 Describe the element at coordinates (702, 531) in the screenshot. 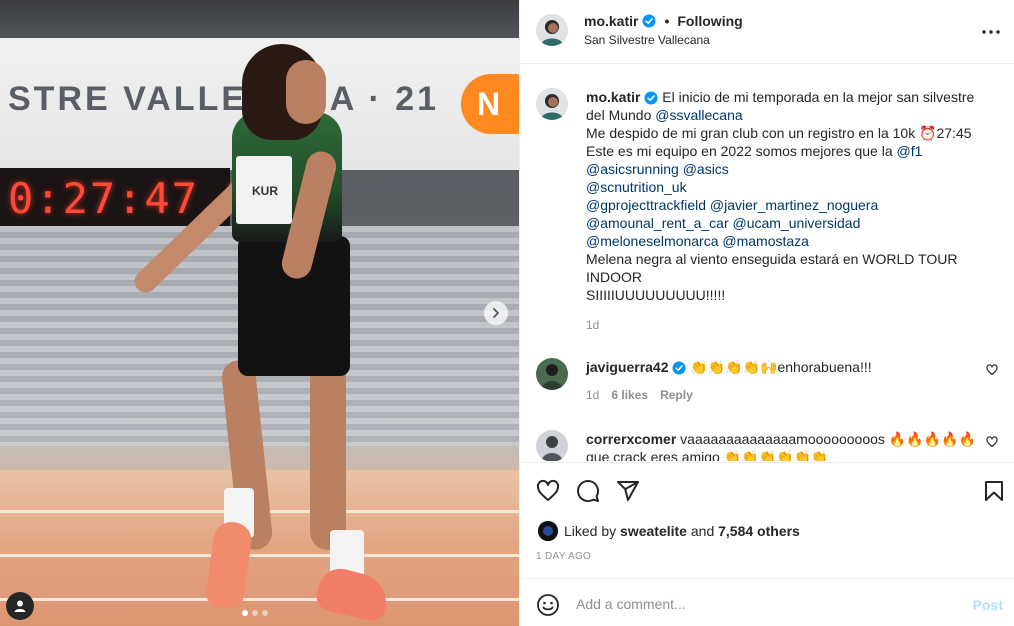

I see `likes-and: and` at that location.